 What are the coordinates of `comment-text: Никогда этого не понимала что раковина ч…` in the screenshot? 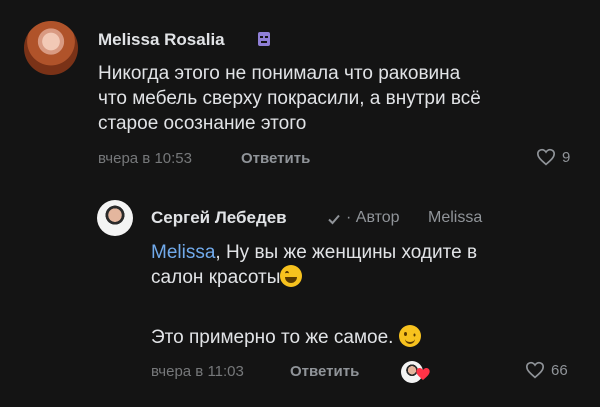 It's located at (289, 98).